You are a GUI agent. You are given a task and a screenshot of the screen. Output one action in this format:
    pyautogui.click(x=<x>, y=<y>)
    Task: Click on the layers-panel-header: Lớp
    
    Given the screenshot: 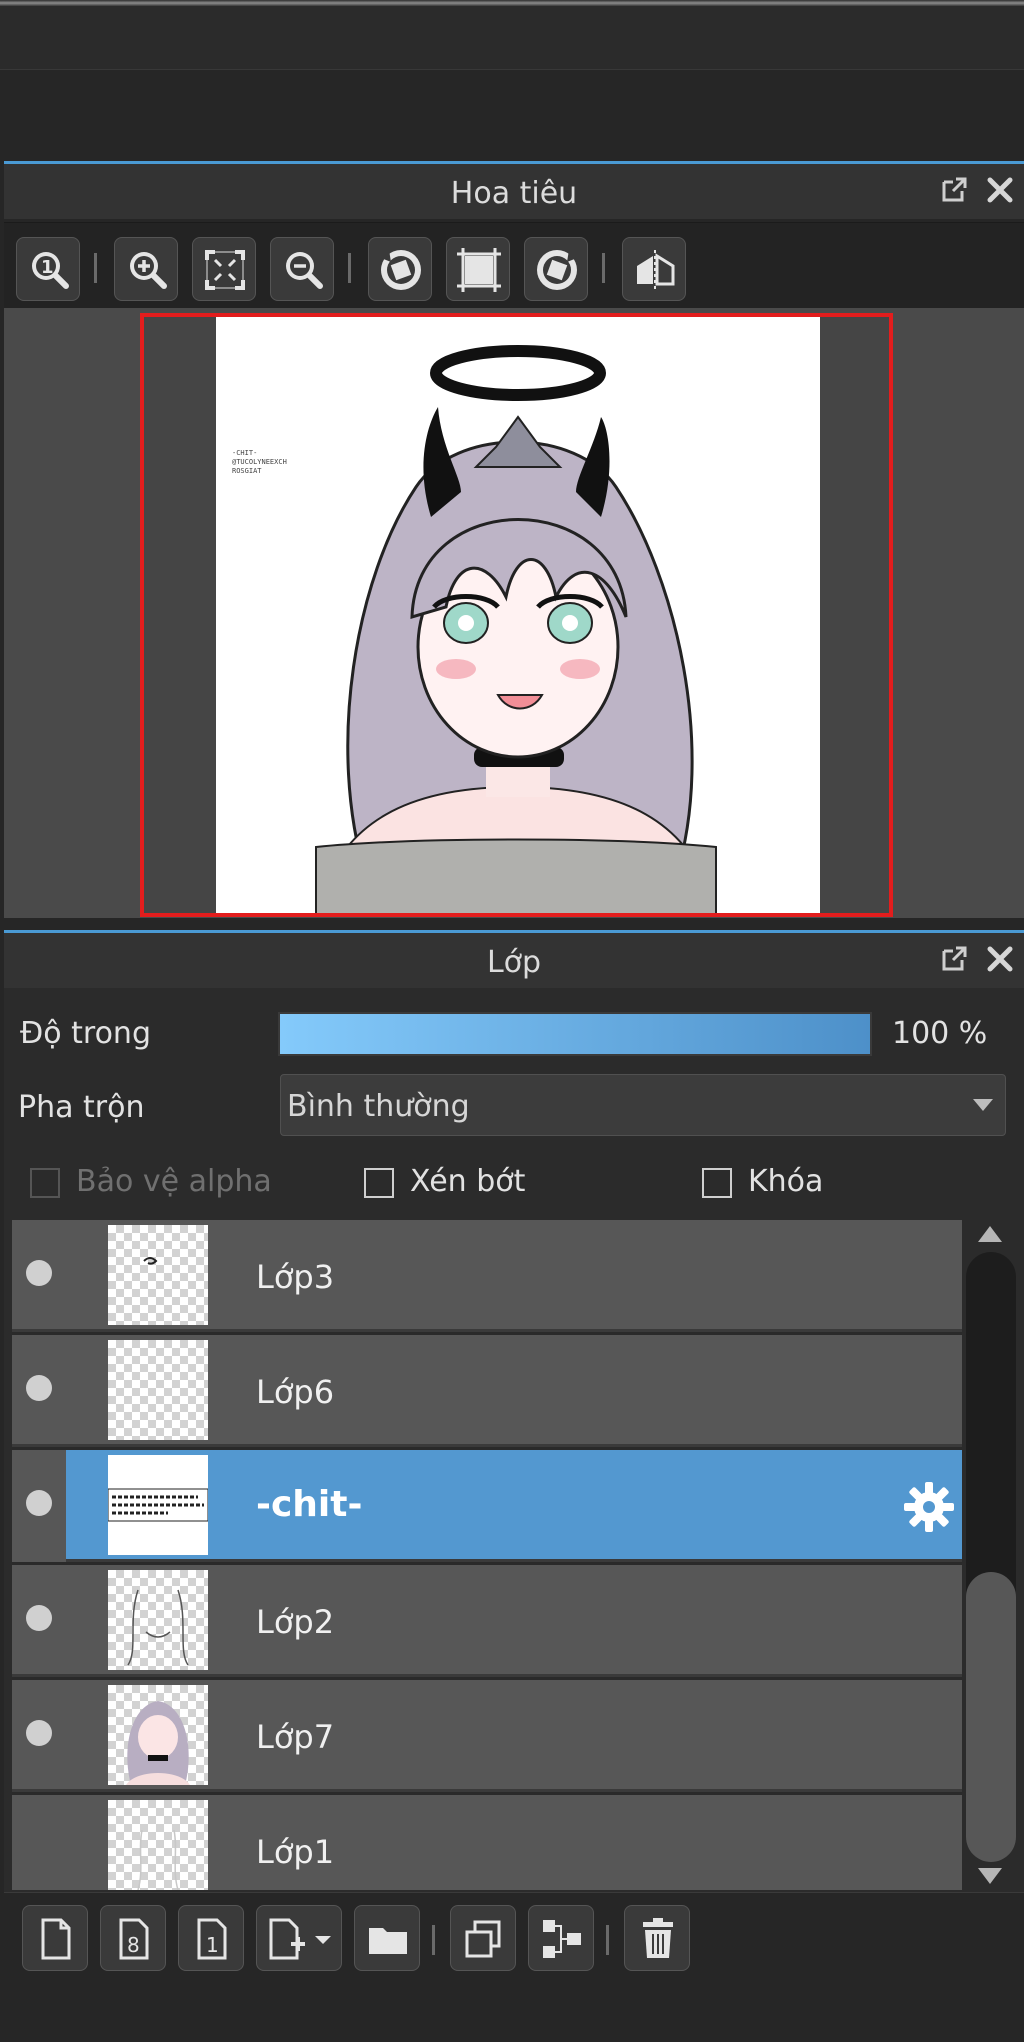 What is the action you would take?
    pyautogui.click(x=514, y=959)
    